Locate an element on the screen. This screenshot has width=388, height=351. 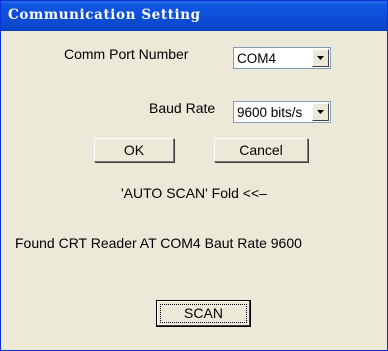
ok-button-label: OK is located at coordinates (134, 150).